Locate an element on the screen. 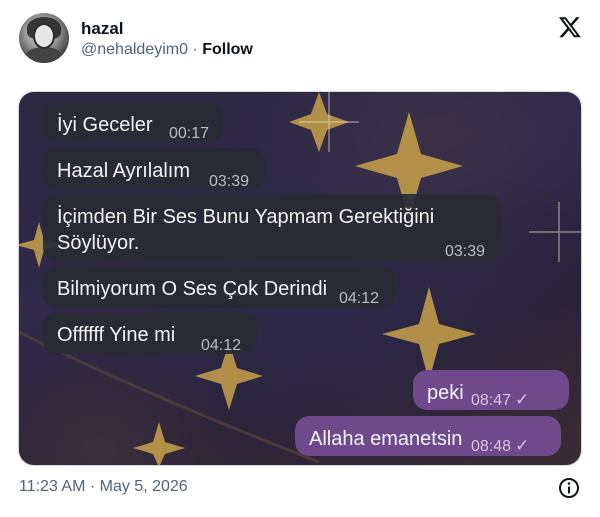 The image size is (600, 517). user-handle: @nehaldeyim0 is located at coordinates (134, 49).